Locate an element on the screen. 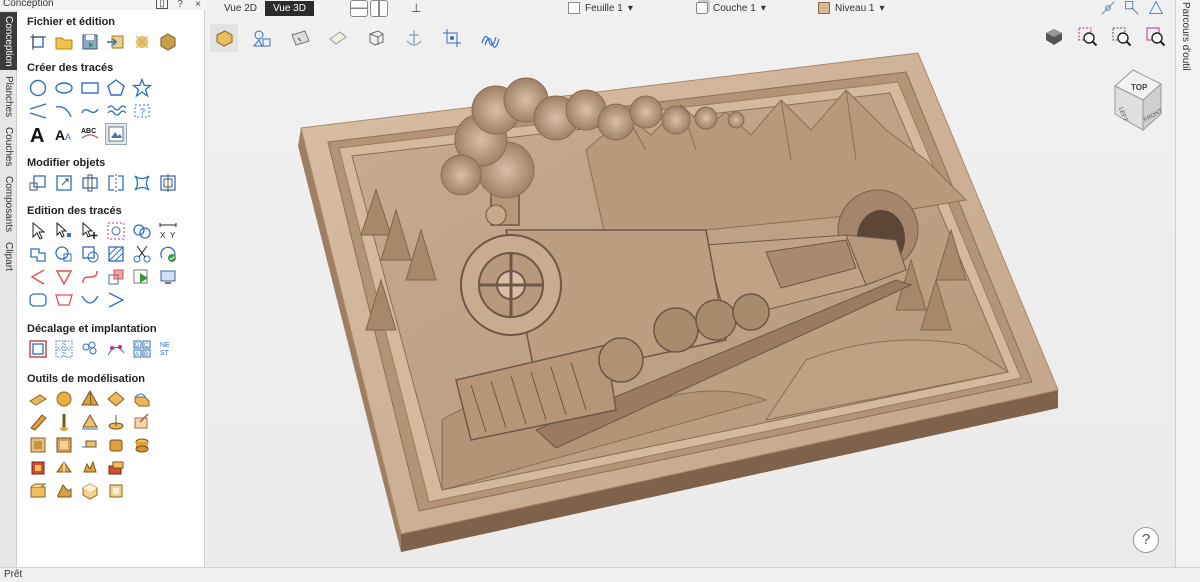 Image resolution: width=1200 pixels, height=582 pixels. fit-to-curve-icon: NE ST is located at coordinates (168, 349).